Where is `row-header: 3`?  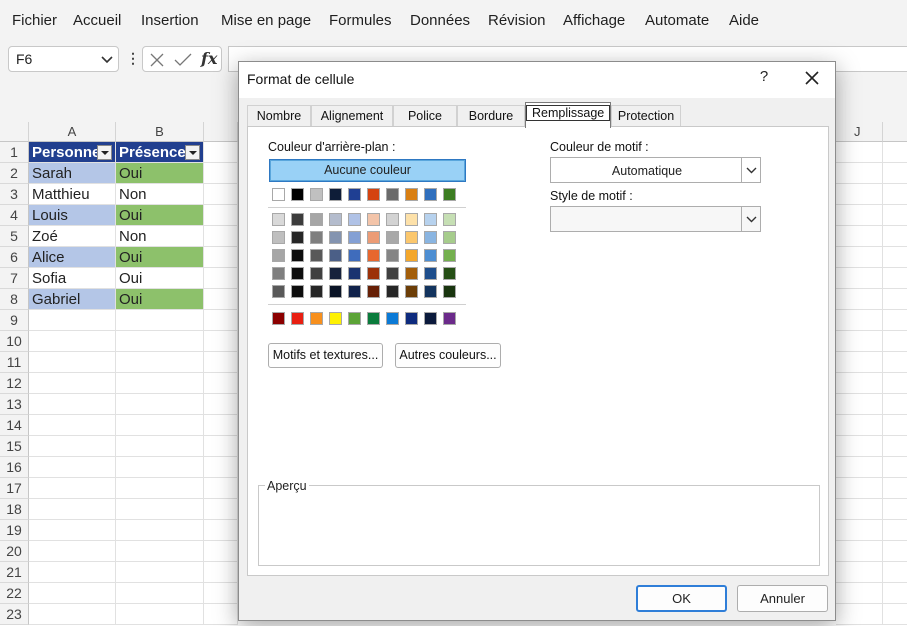
row-header: 3 is located at coordinates (14, 194).